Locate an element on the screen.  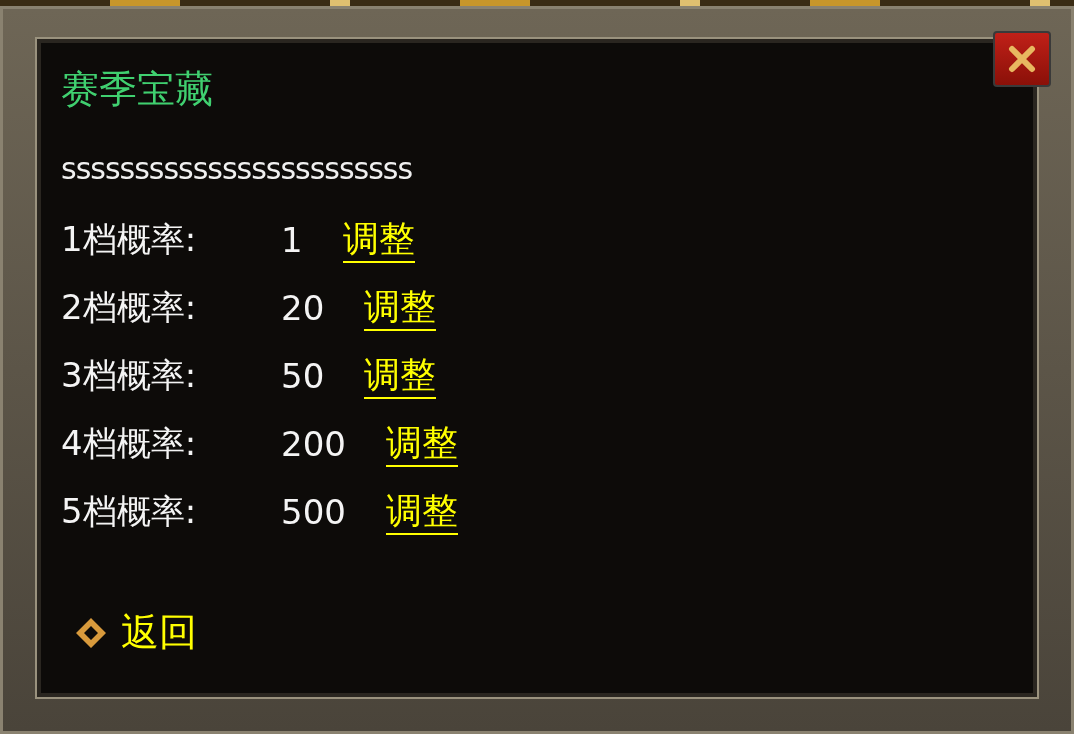
row-value: 20 is located at coordinates (303, 308).